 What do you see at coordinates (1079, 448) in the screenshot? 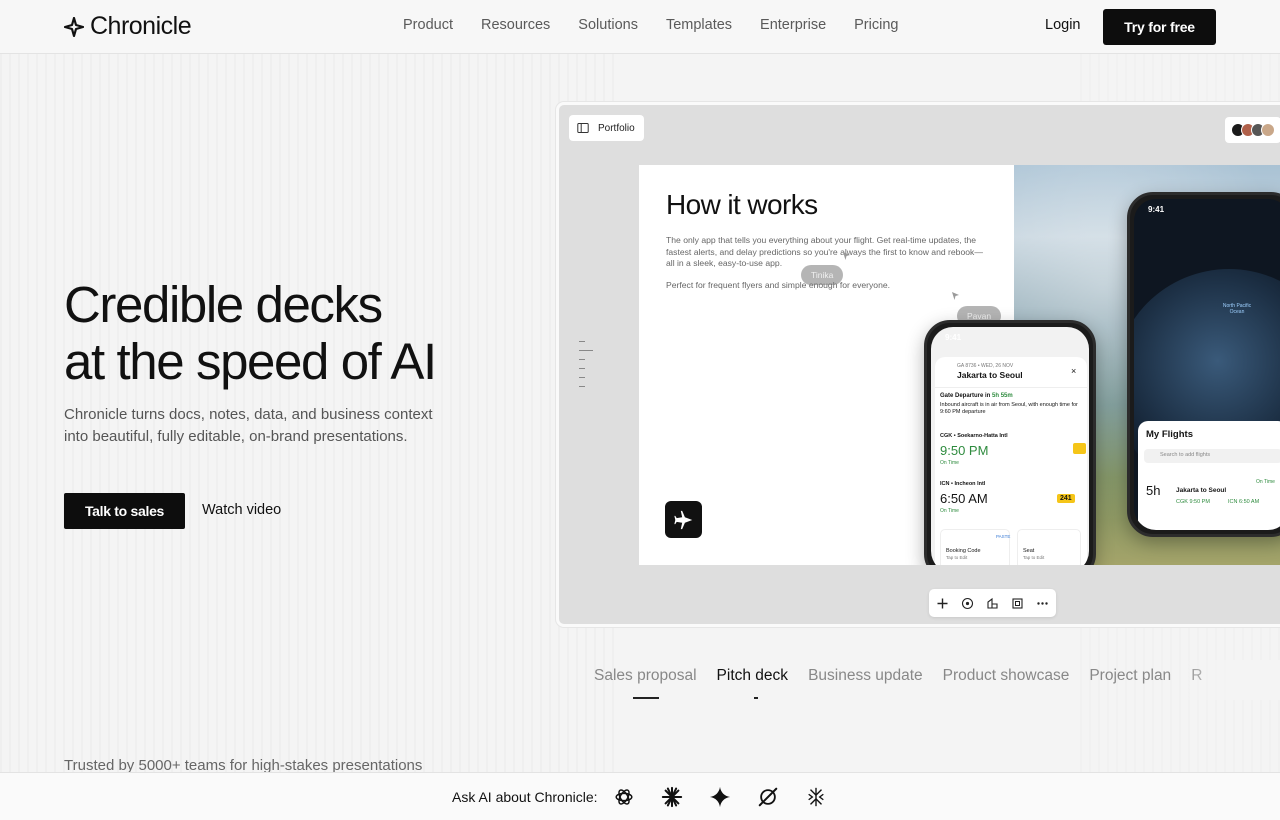
I see `departure-badge` at bounding box center [1079, 448].